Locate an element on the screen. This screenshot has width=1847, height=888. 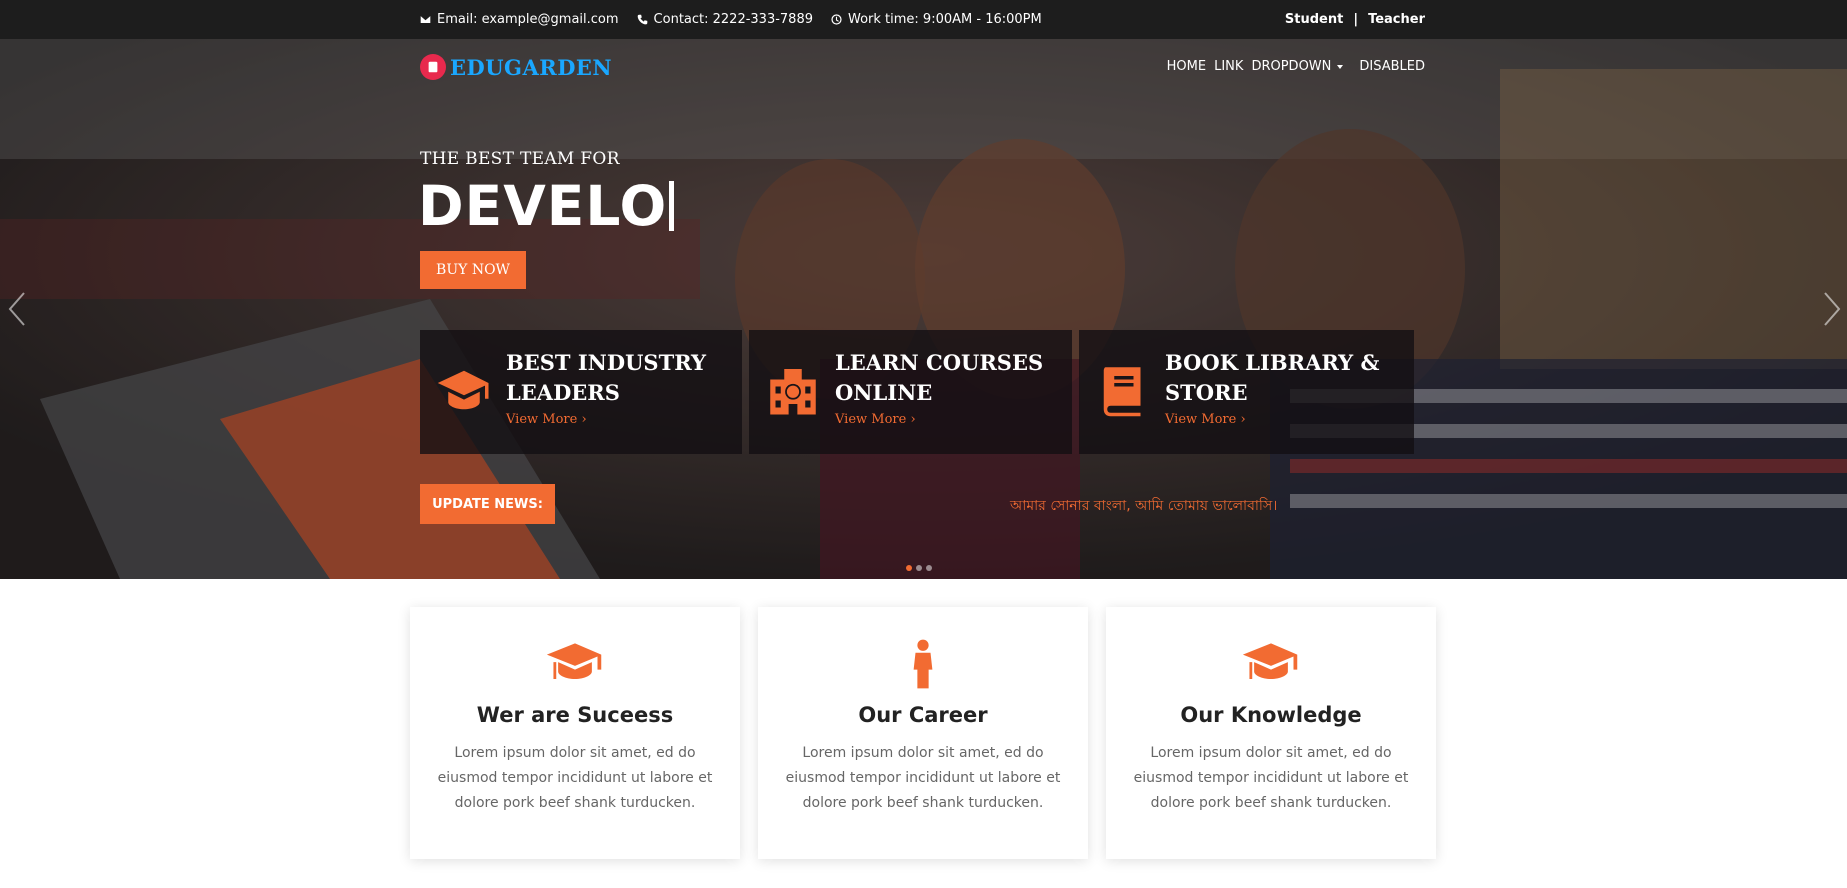
feature-title-line2: ONLINE is located at coordinates (884, 392).